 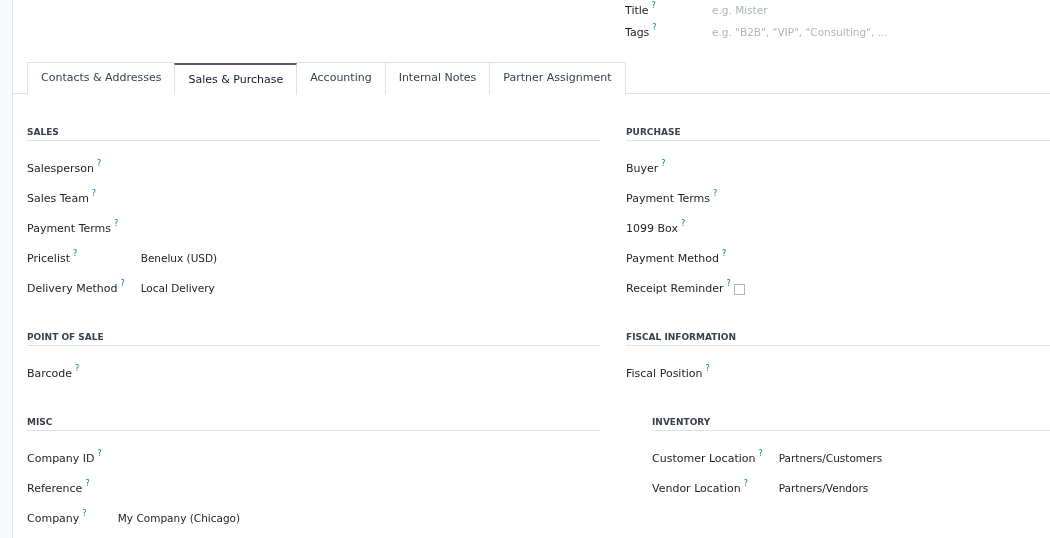 What do you see at coordinates (48, 259) in the screenshot?
I see `field-label: Pricelist` at bounding box center [48, 259].